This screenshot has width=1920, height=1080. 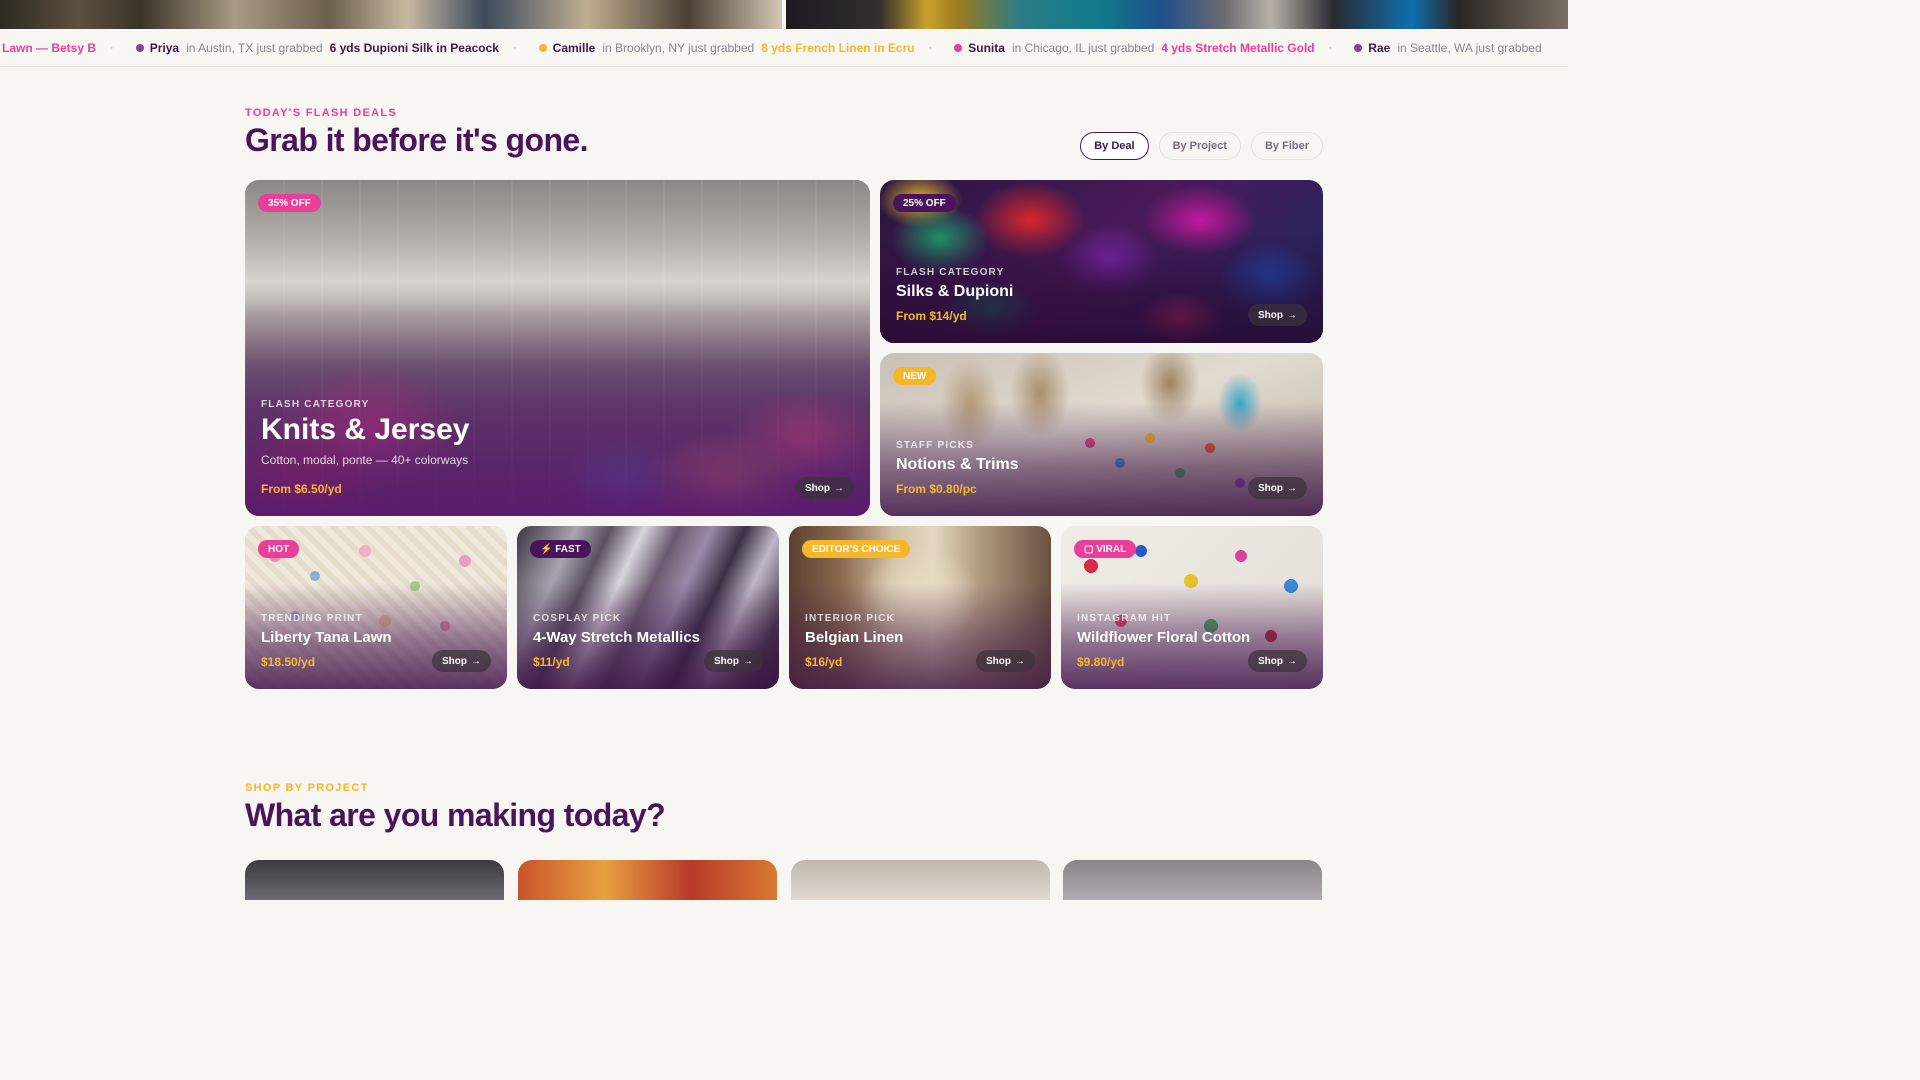 What do you see at coordinates (924, 203) in the screenshot?
I see `discount-badge: 25% OFF` at bounding box center [924, 203].